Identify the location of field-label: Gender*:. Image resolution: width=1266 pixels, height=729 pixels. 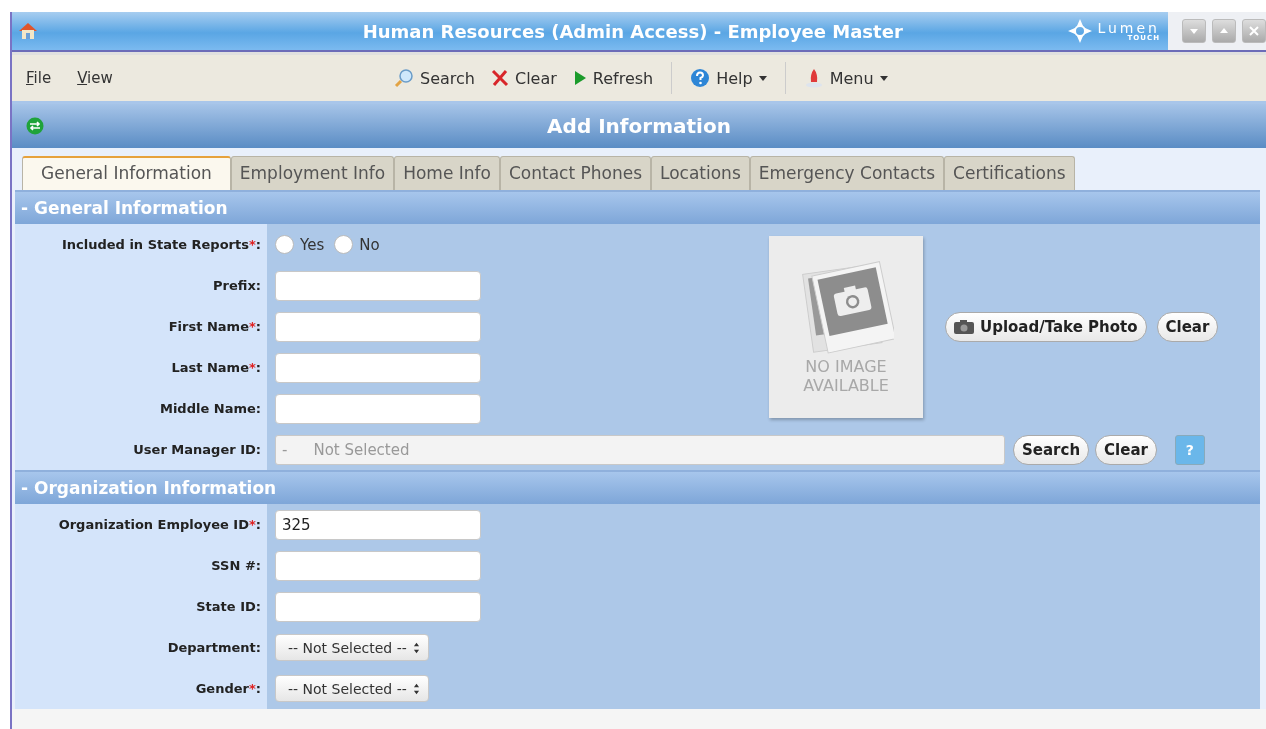
(228, 688).